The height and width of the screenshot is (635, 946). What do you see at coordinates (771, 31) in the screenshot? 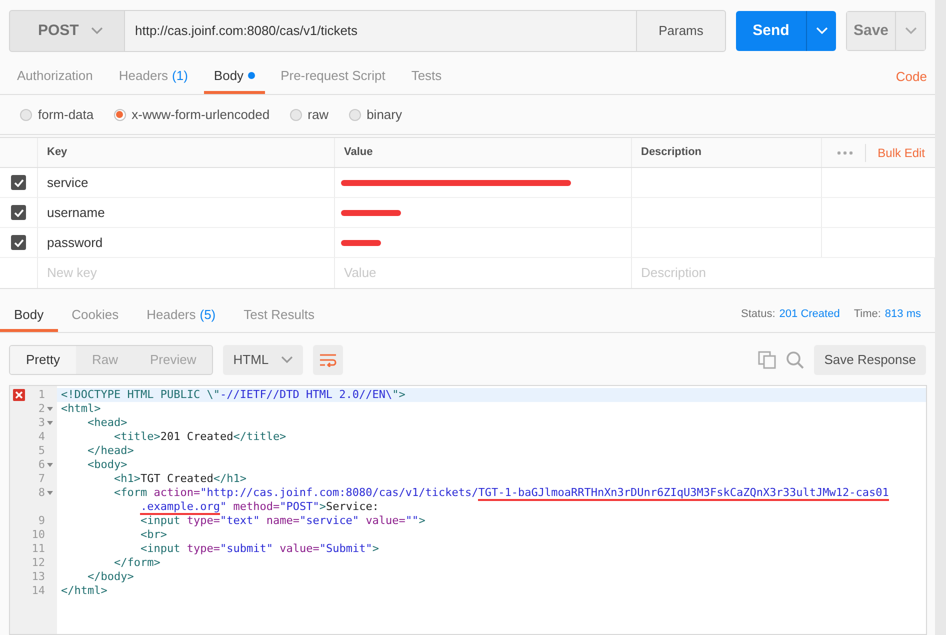
I see `send-button: Send` at bounding box center [771, 31].